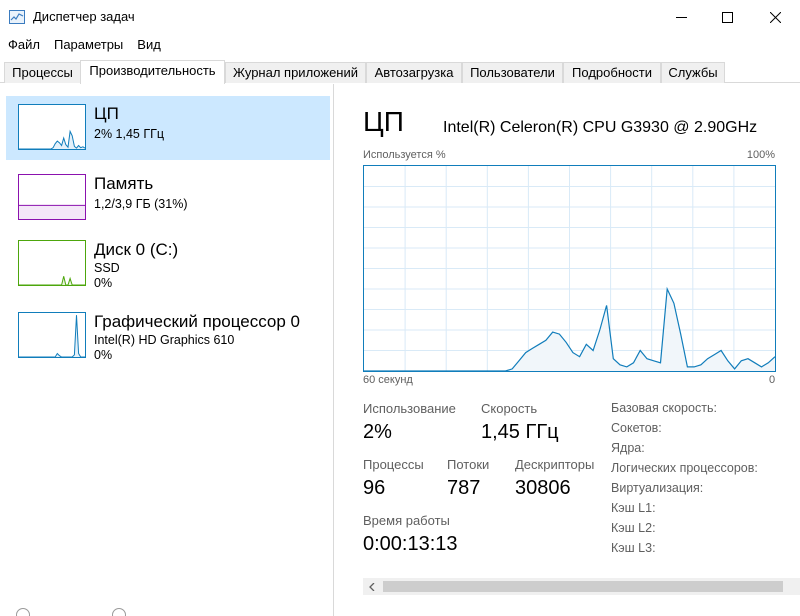 Image resolution: width=800 pixels, height=616 pixels. I want to click on tab-startup: Автозагрузка, so click(414, 72).